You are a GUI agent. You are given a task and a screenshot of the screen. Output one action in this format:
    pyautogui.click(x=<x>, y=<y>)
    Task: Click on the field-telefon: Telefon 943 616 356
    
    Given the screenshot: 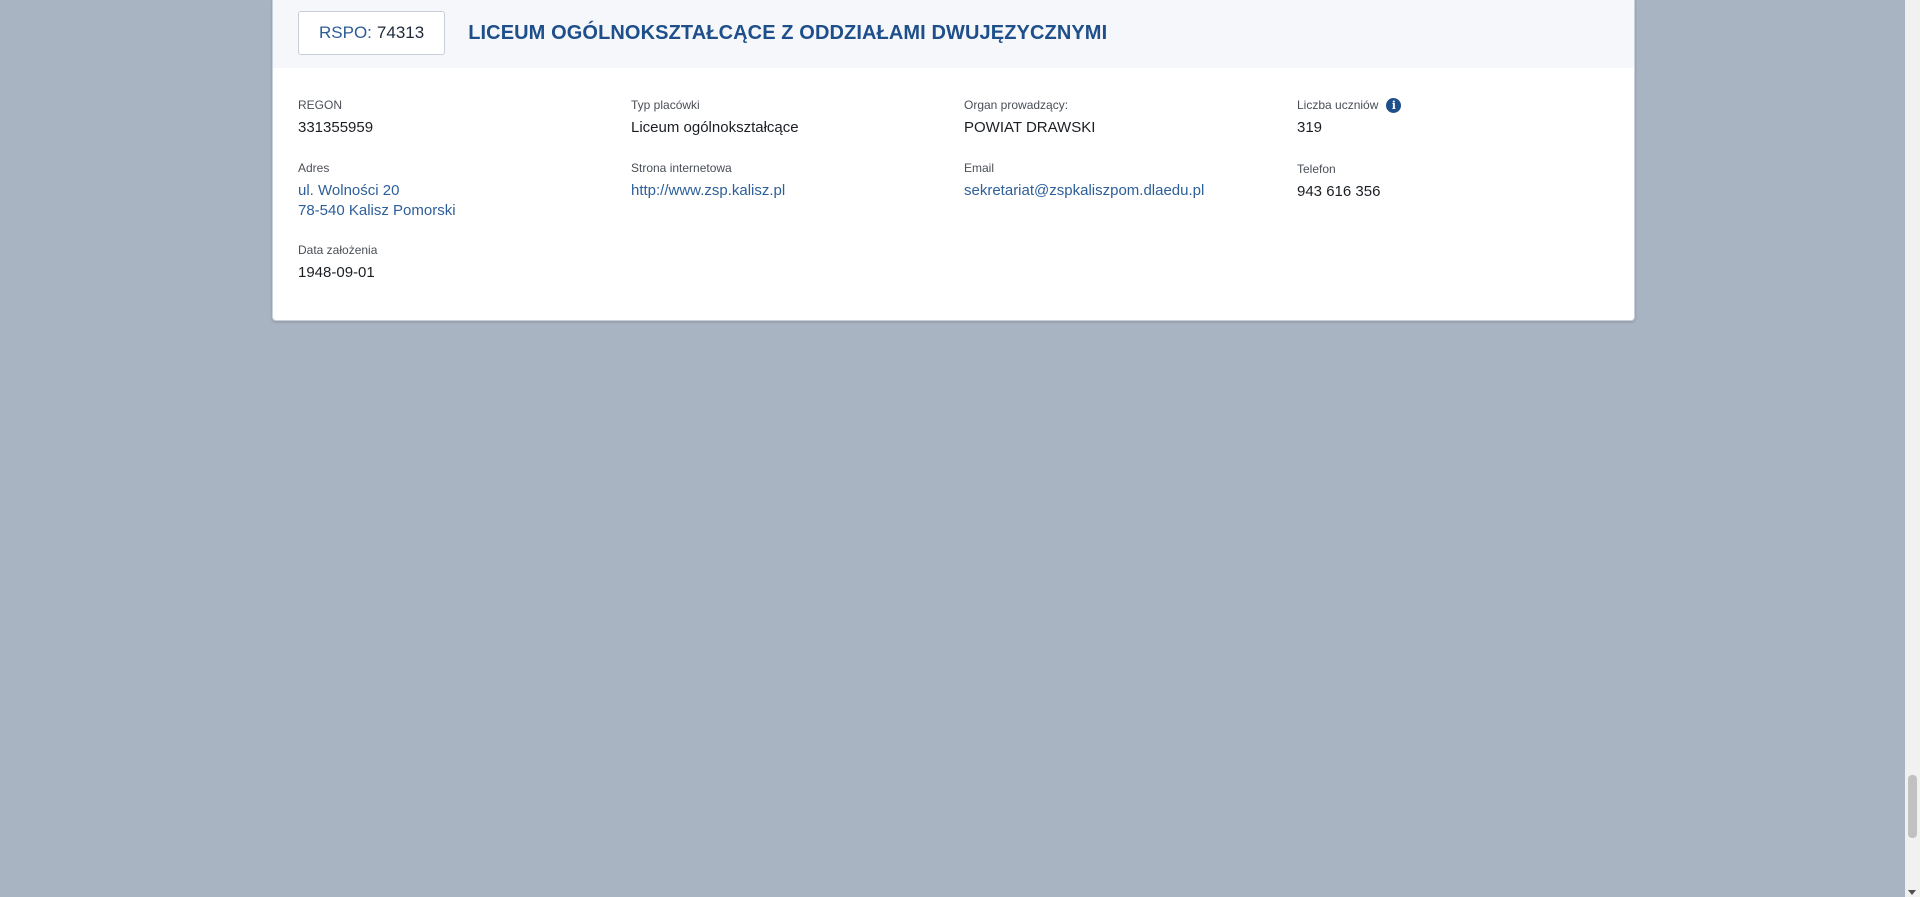 What is the action you would take?
    pyautogui.click(x=1338, y=182)
    